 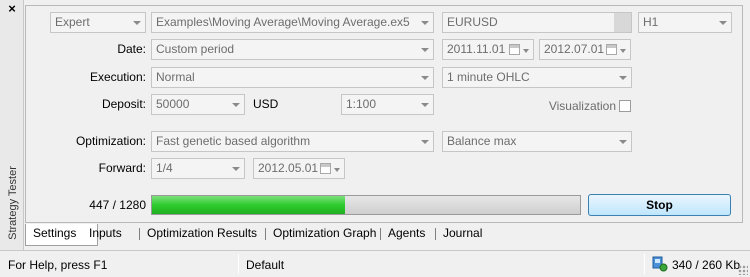 What do you see at coordinates (299, 168) in the screenshot?
I see `forward-date-field: 2012.05.01` at bounding box center [299, 168].